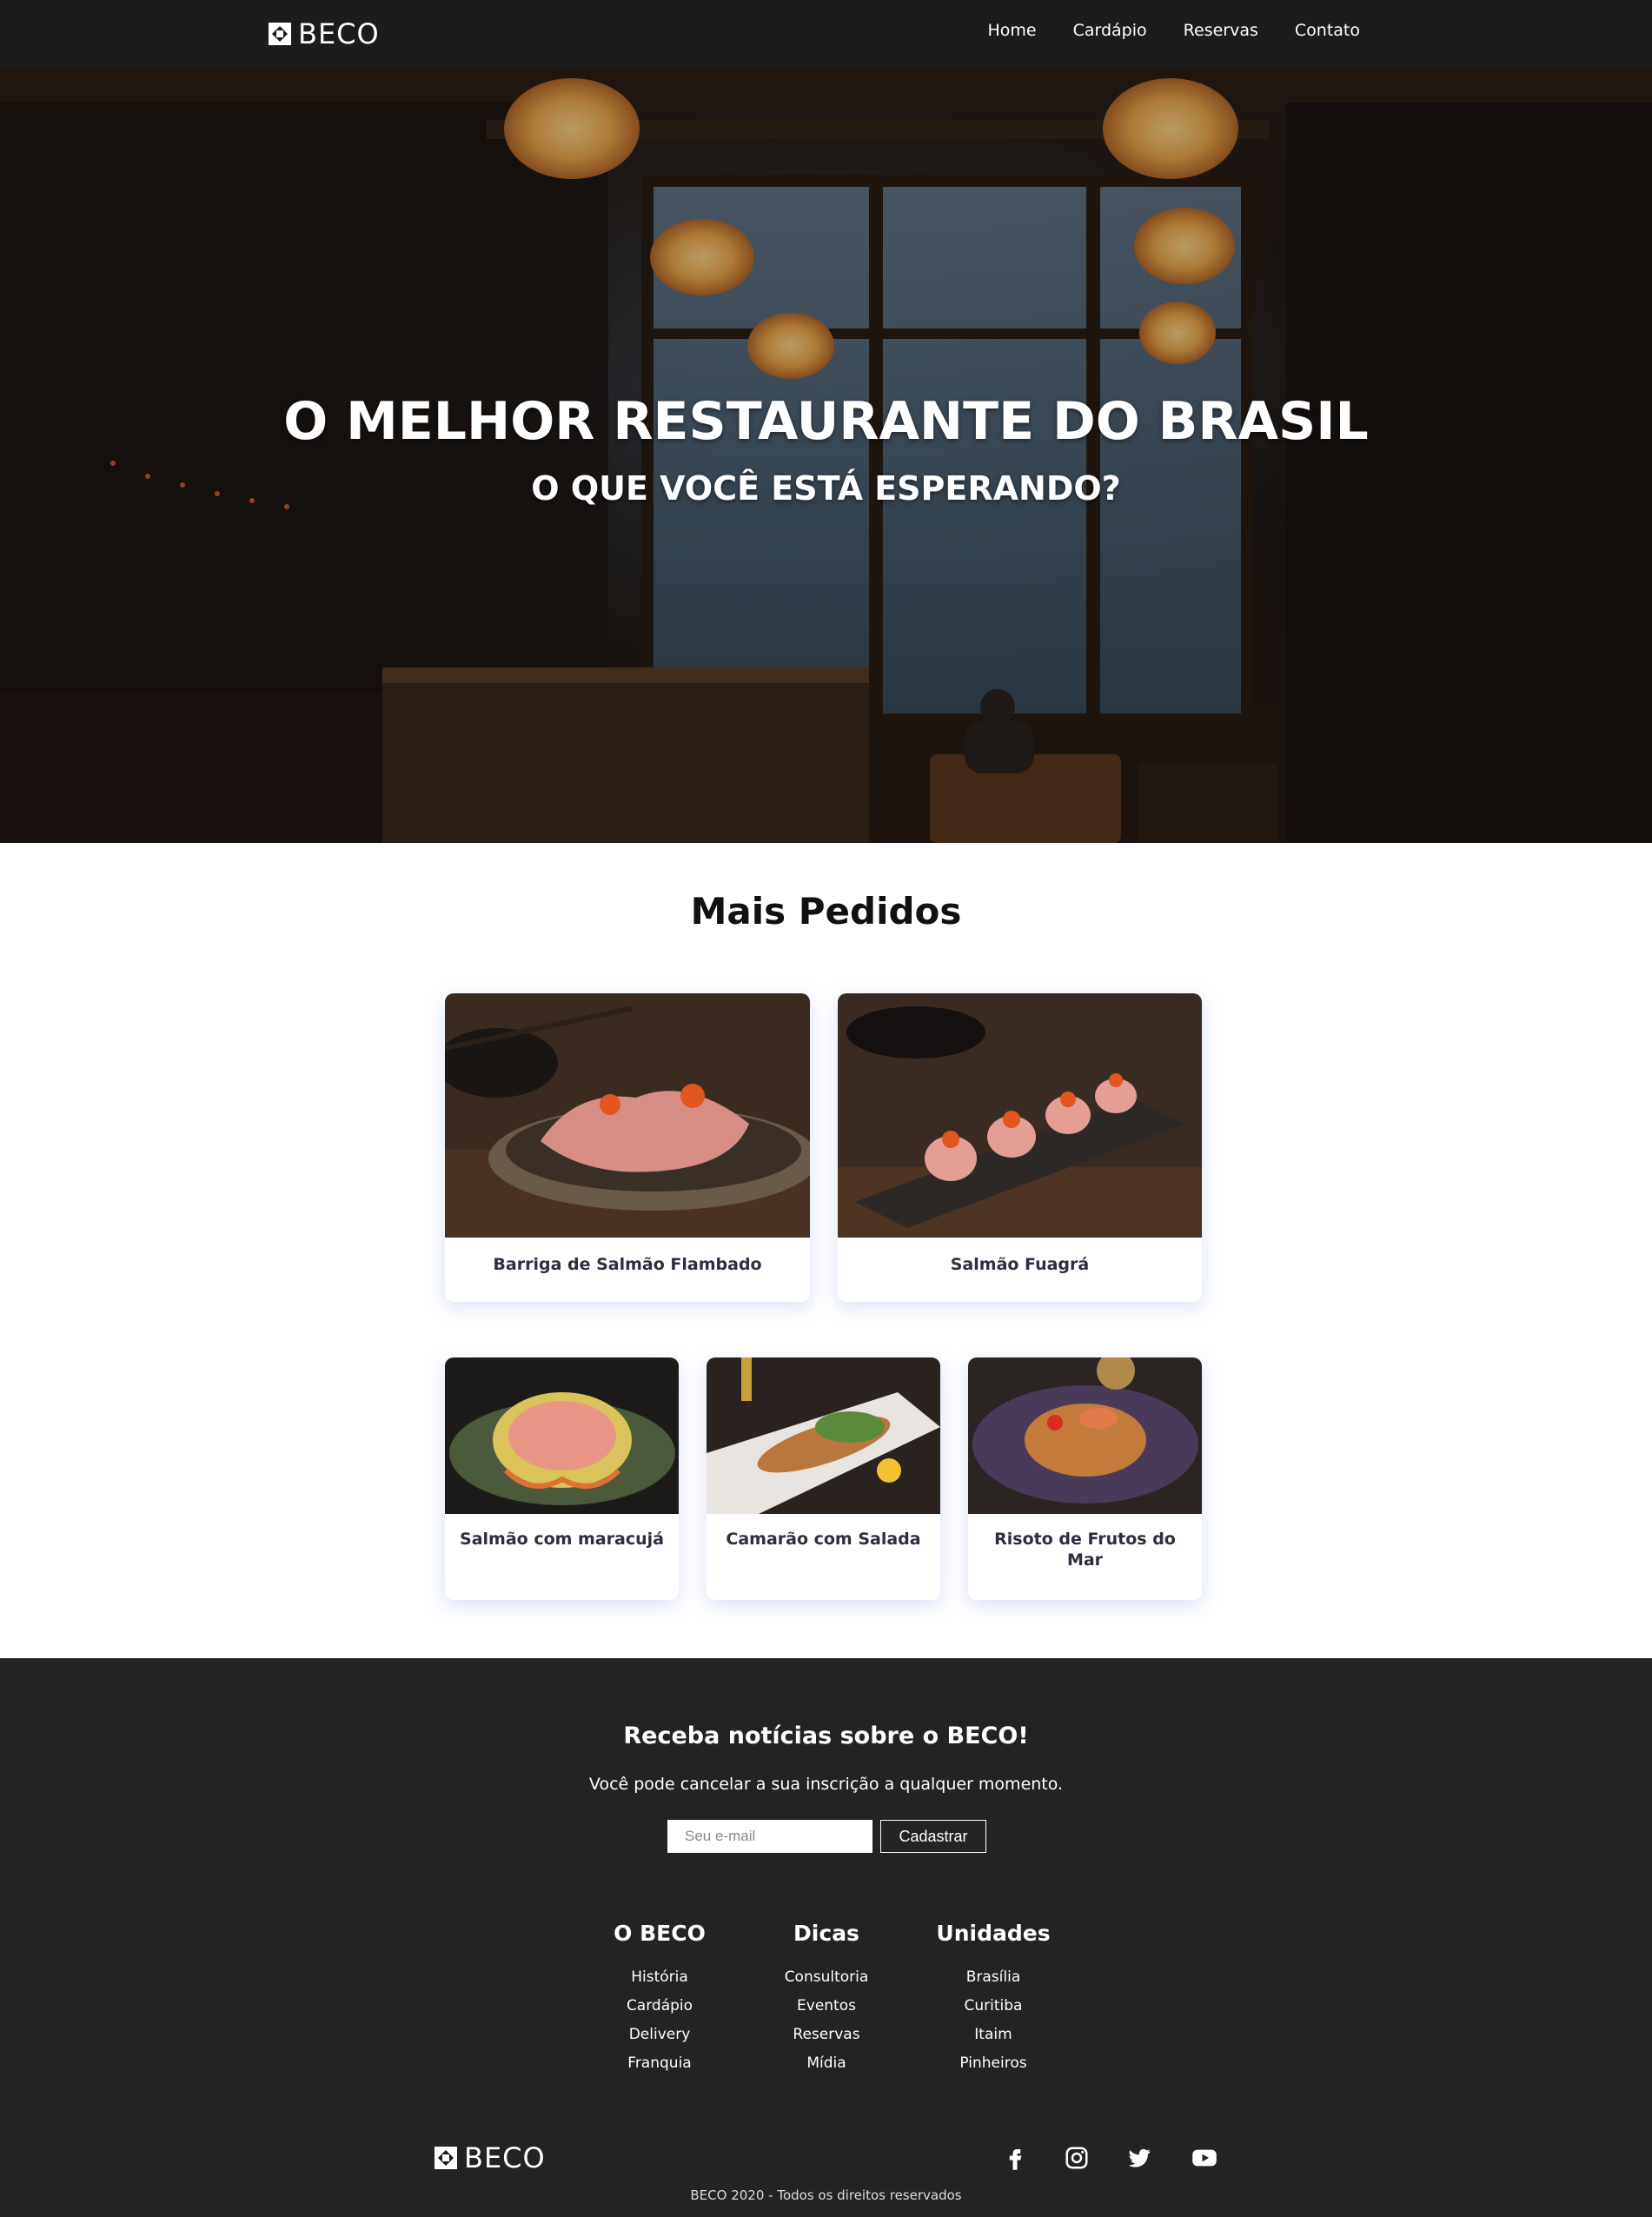 The width and height of the screenshot is (1652, 2217). What do you see at coordinates (993, 1978) in the screenshot?
I see `footer-link-brasilia: Brasília` at bounding box center [993, 1978].